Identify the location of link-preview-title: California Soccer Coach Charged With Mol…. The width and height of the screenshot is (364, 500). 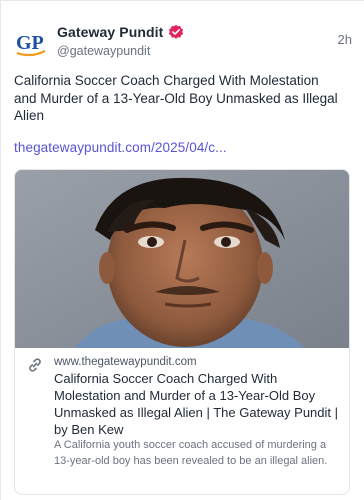
(199, 404).